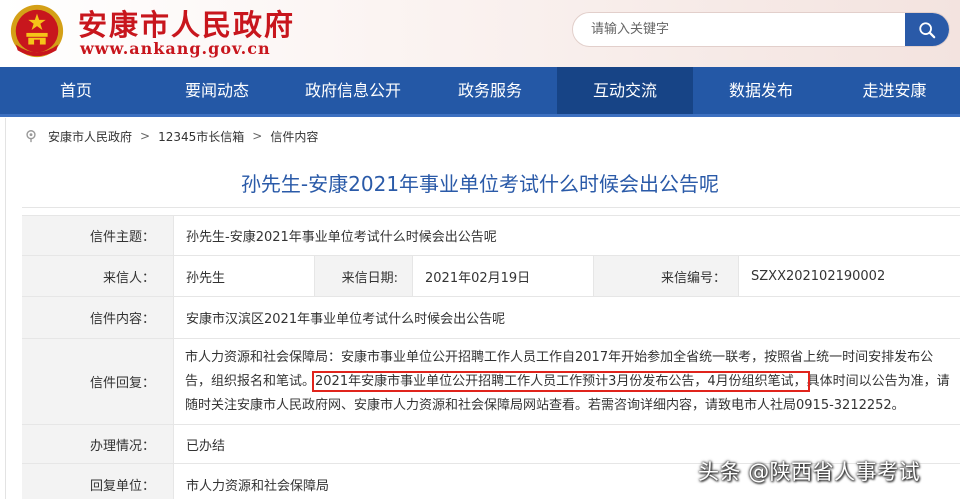  Describe the element at coordinates (491, 207) in the screenshot. I see `title-divider` at that location.